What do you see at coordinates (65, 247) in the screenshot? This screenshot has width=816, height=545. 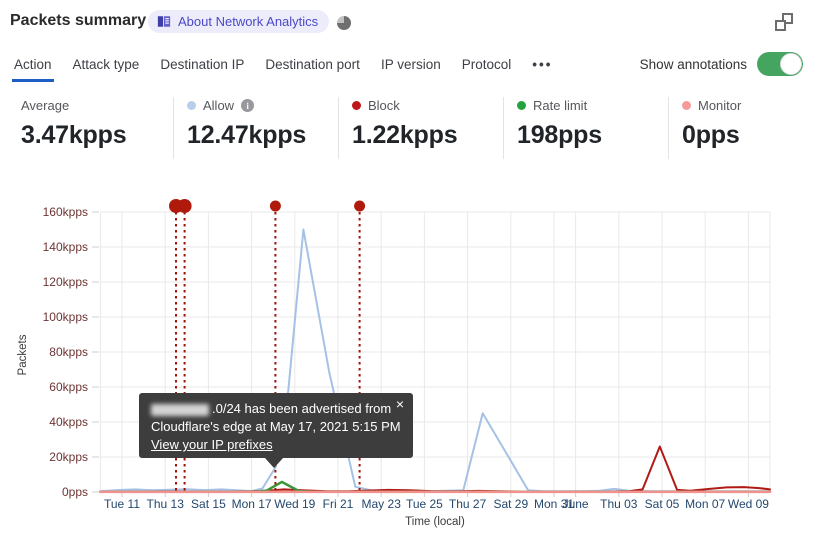 I see `y-tick-label: 140kpps` at bounding box center [65, 247].